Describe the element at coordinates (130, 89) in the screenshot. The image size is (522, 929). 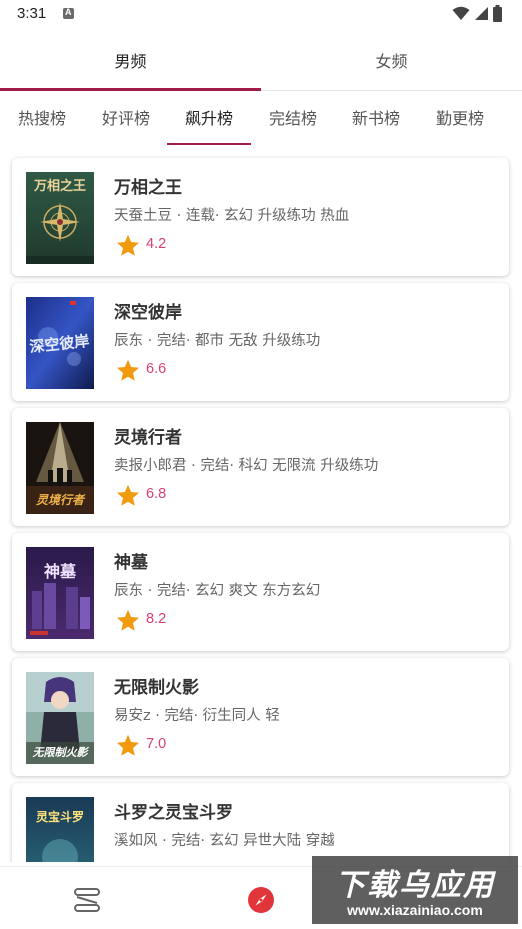
I see `gender-tab-indicator` at that location.